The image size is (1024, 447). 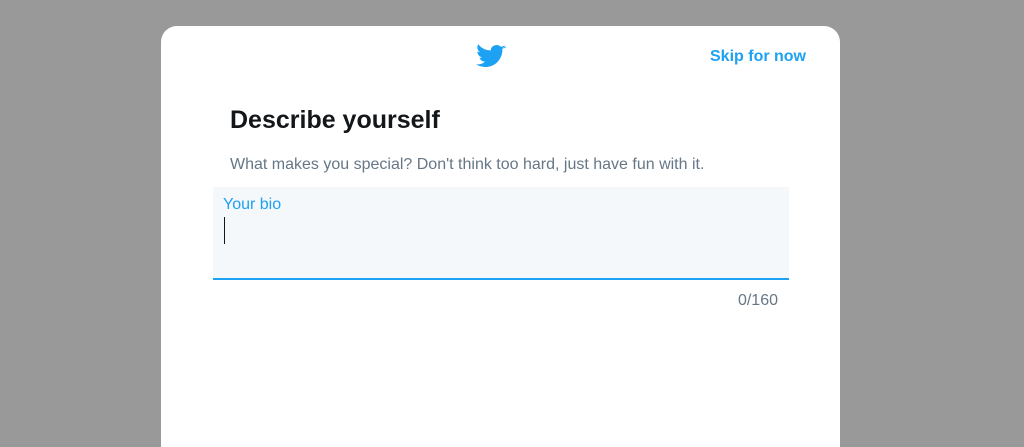 I want to click on character-counter: 0/160, so click(x=757, y=300).